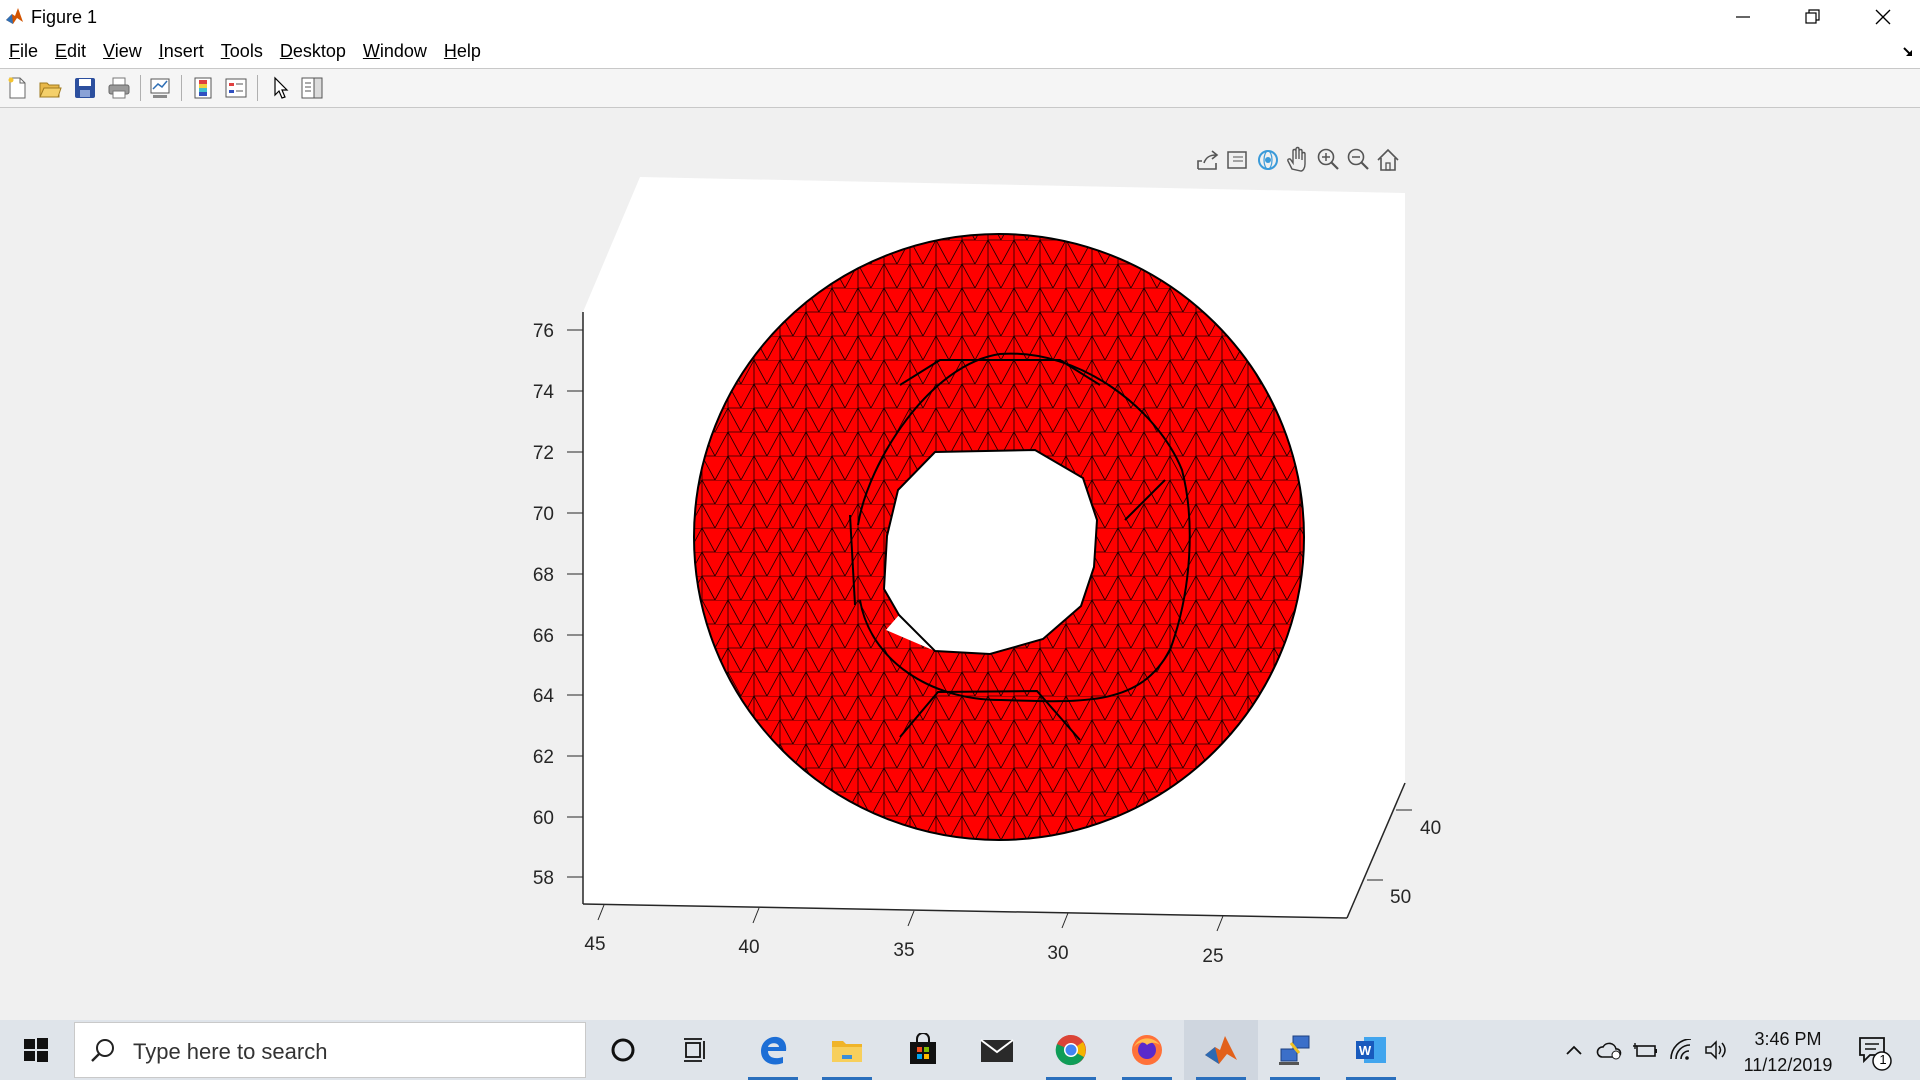  I want to click on action-center-button: 1, so click(1874, 1052).